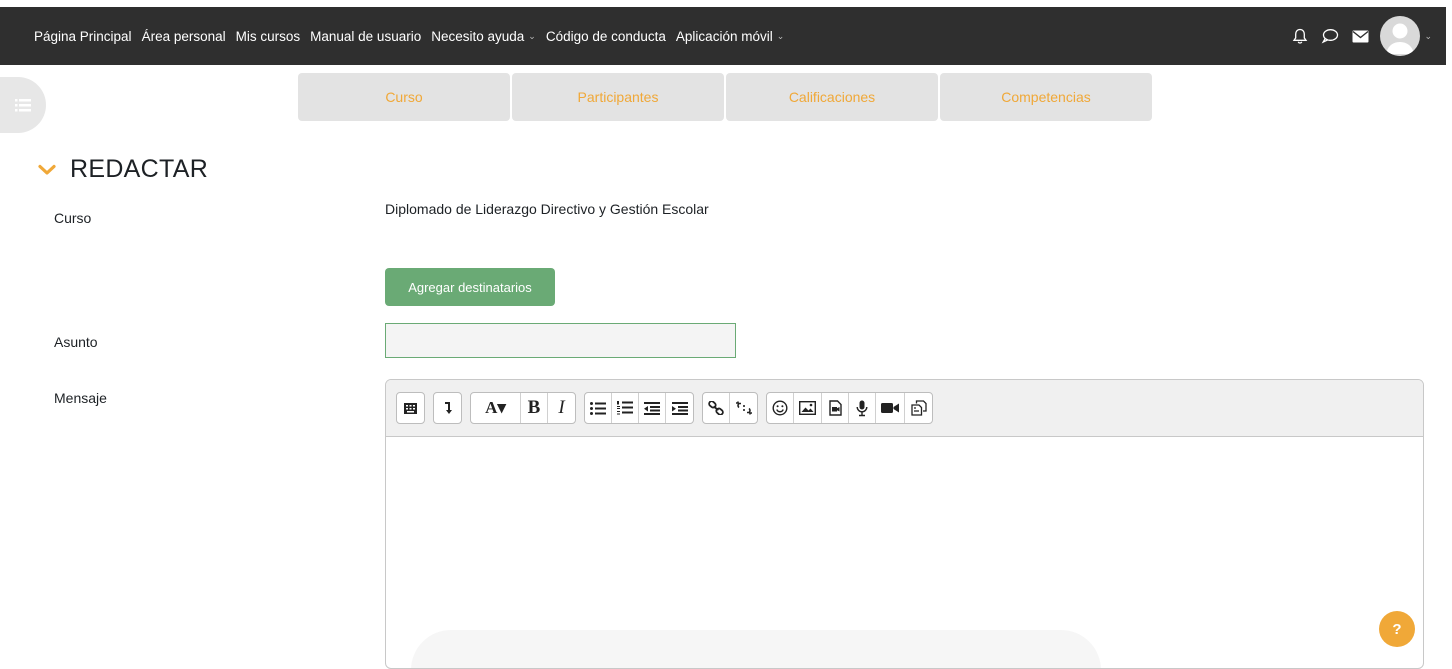 The width and height of the screenshot is (1452, 669). Describe the element at coordinates (76, 342) in the screenshot. I see `subject-label: Asunto` at that location.